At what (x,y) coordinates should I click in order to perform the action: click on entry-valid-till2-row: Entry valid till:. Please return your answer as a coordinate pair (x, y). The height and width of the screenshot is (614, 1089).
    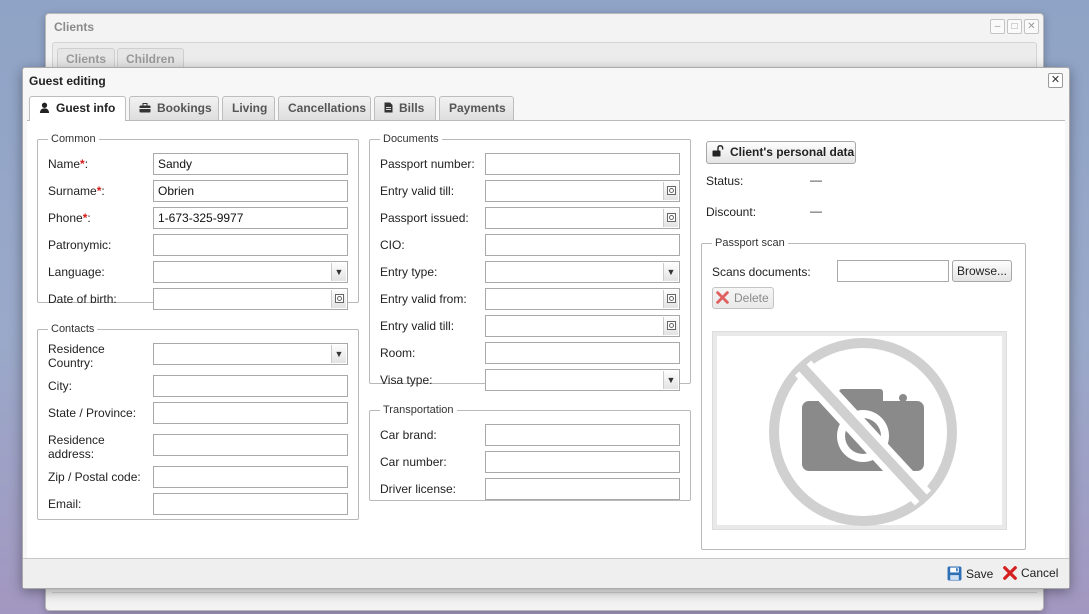
    Looking at the image, I should click on (530, 326).